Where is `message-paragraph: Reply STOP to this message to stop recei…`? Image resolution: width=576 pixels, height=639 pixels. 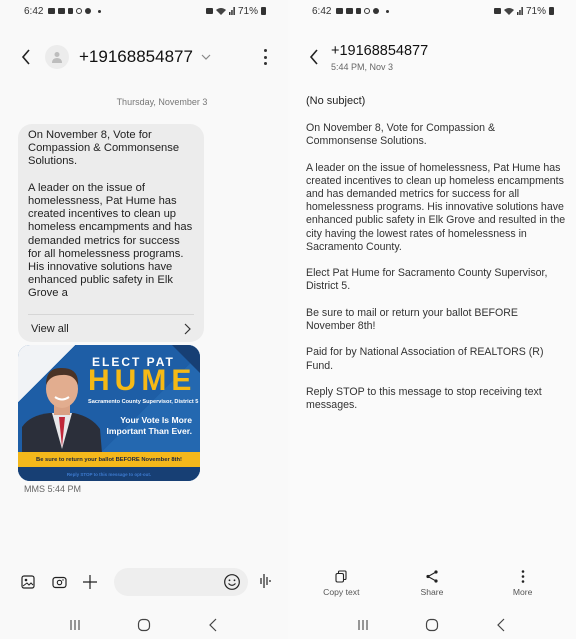 message-paragraph: Reply STOP to this message to stop recei… is located at coordinates (424, 398).